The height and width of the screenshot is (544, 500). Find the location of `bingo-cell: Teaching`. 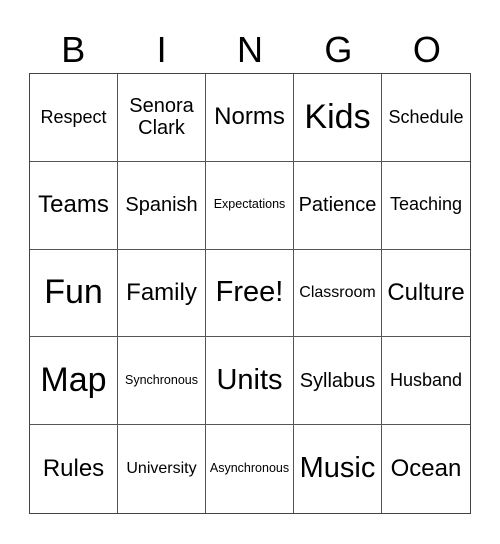

bingo-cell: Teaching is located at coordinates (426, 206).